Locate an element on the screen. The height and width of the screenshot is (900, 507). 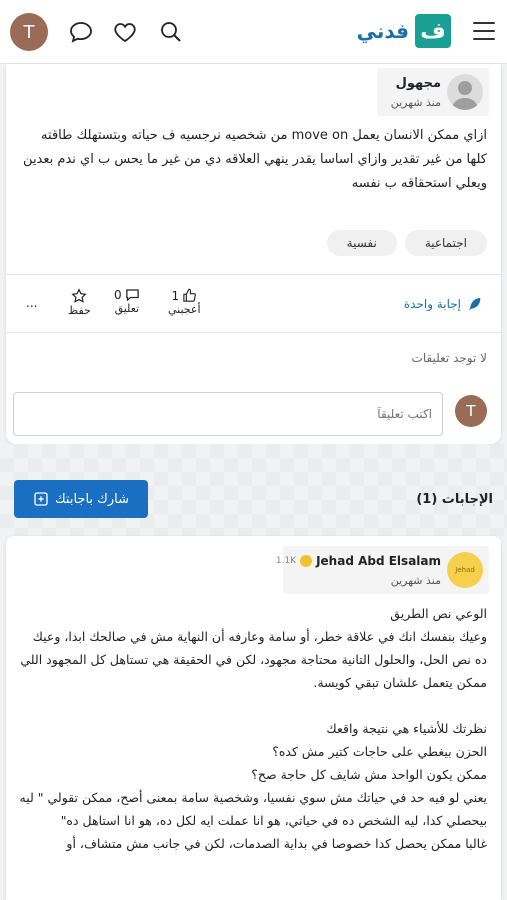
question-author: مجهول منذ شهرين is located at coordinates (433, 92).